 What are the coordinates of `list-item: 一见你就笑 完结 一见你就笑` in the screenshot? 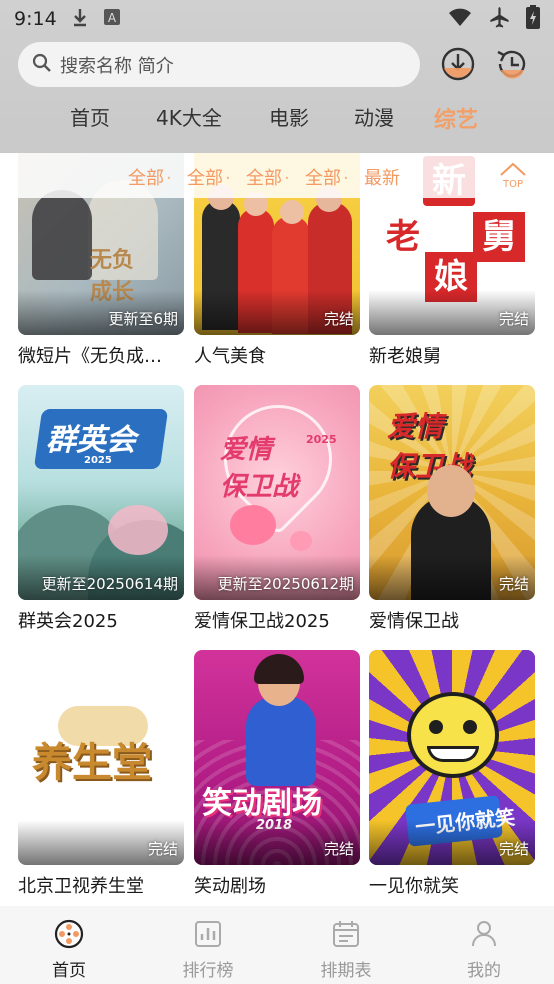 It's located at (452, 774).